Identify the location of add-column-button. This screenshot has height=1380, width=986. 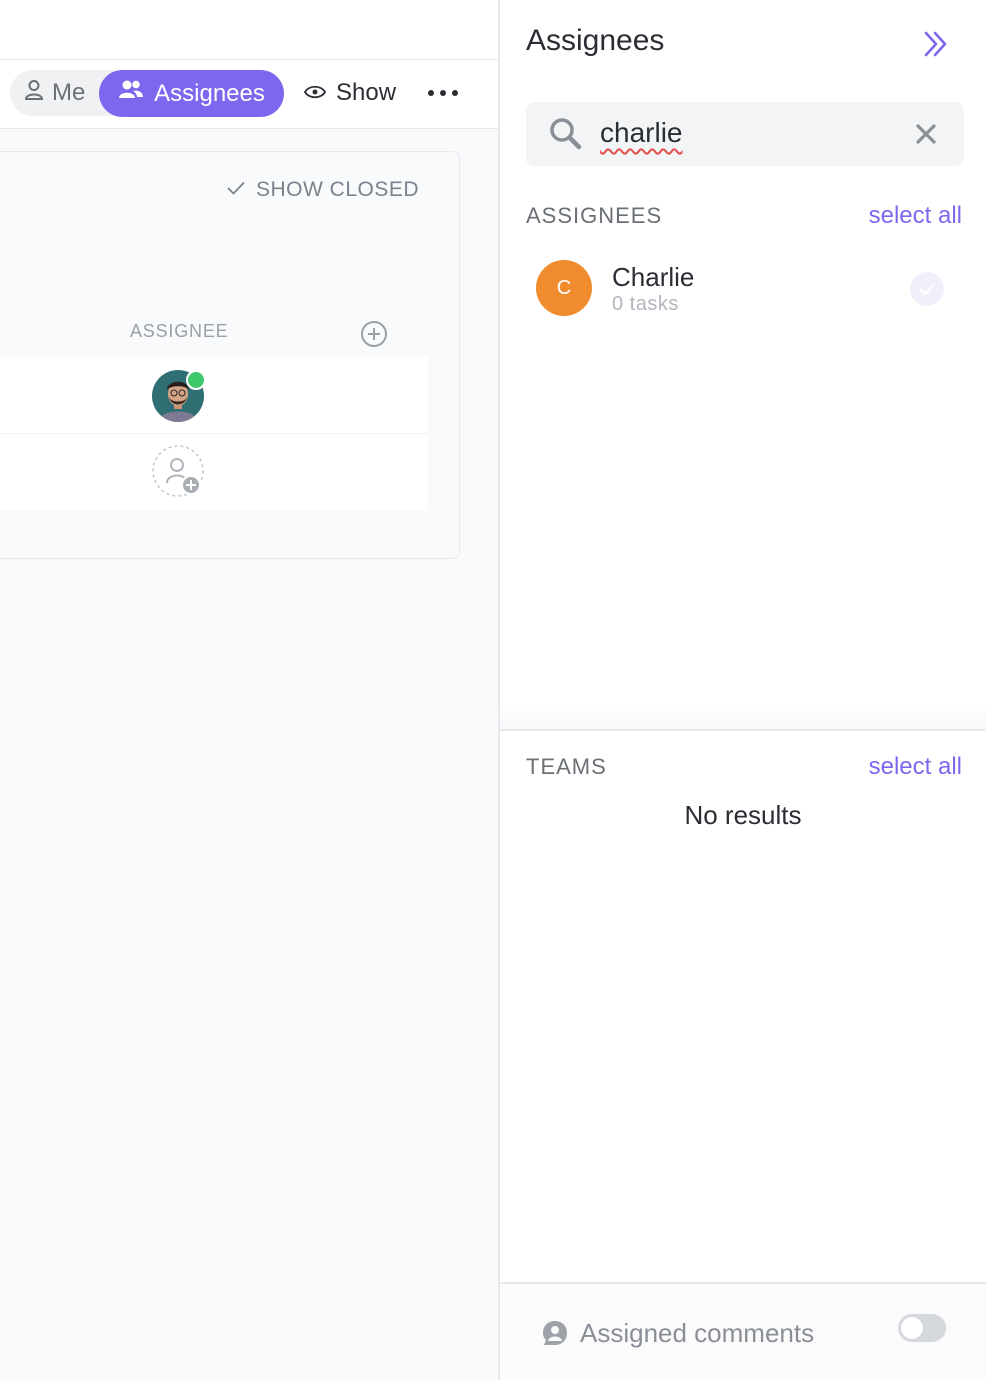
(374, 334).